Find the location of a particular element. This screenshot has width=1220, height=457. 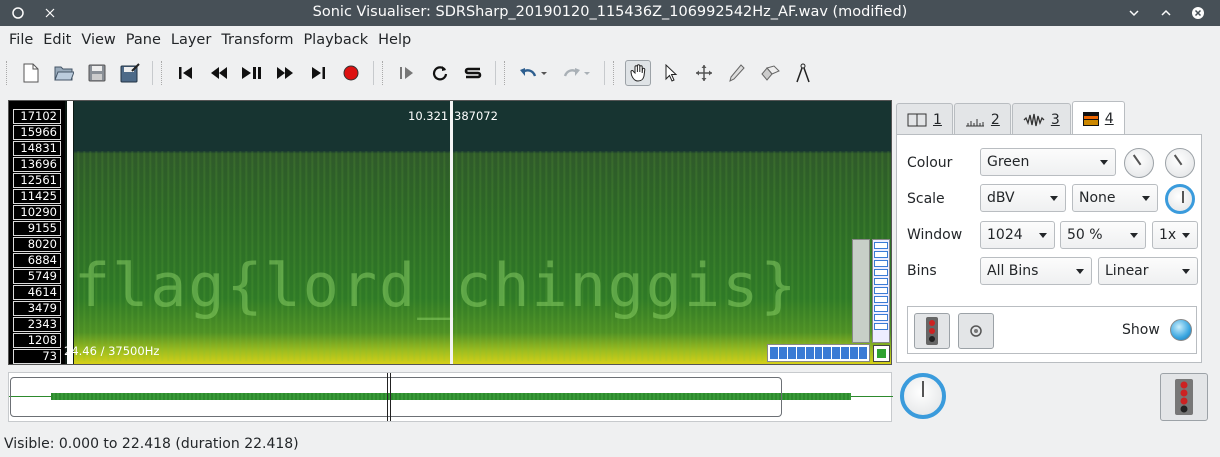

horizontal-zoom-wheel is located at coordinates (818, 353).